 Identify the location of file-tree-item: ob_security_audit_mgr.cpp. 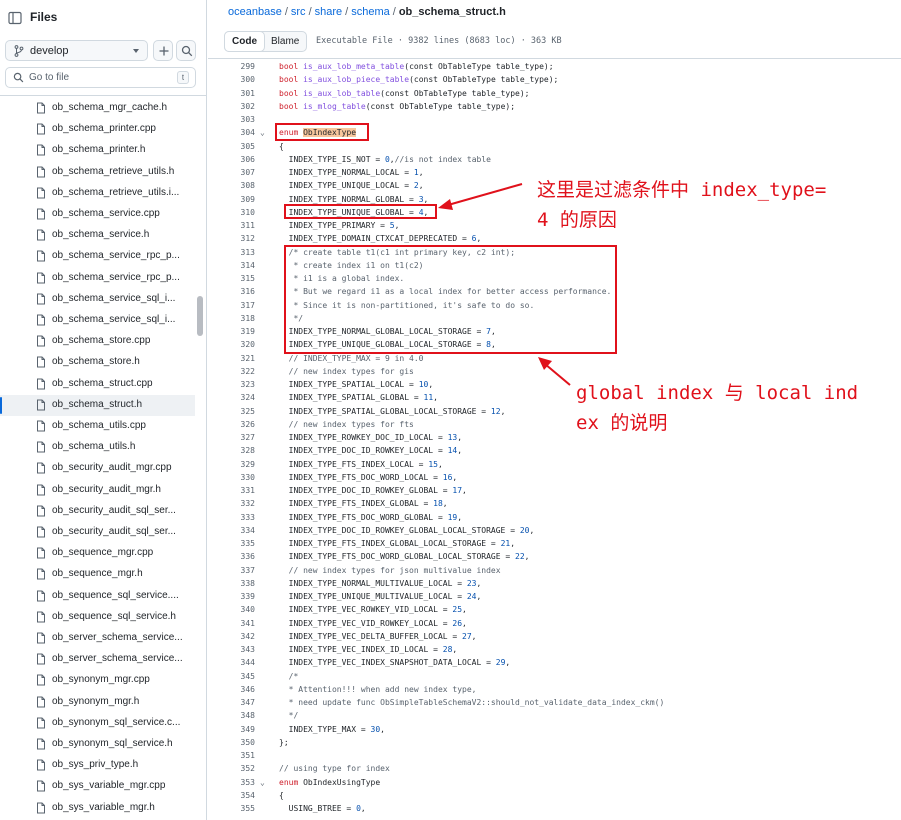
(97, 468).